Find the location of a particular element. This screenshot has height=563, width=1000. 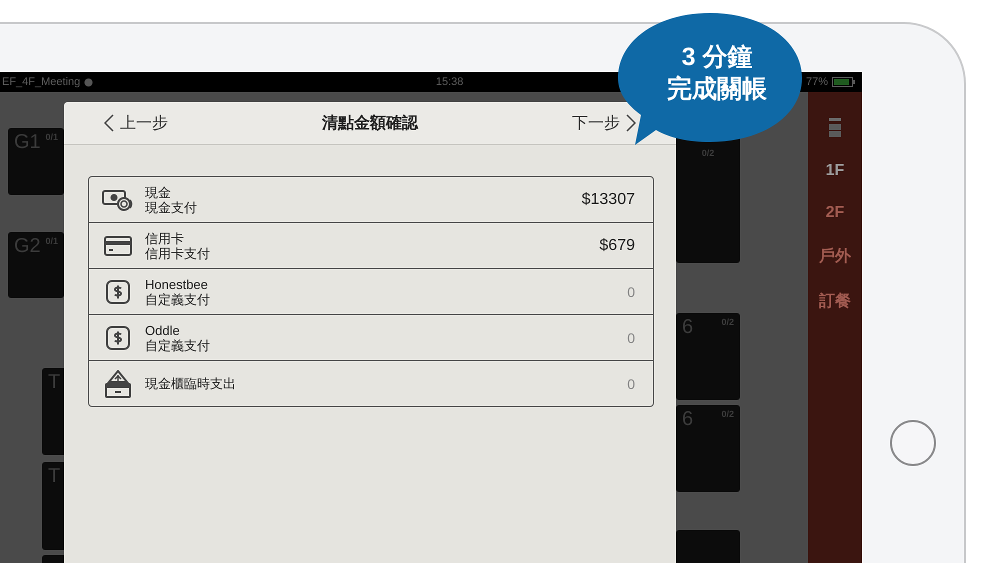

lock-rotation-icon is located at coordinates (89, 82).